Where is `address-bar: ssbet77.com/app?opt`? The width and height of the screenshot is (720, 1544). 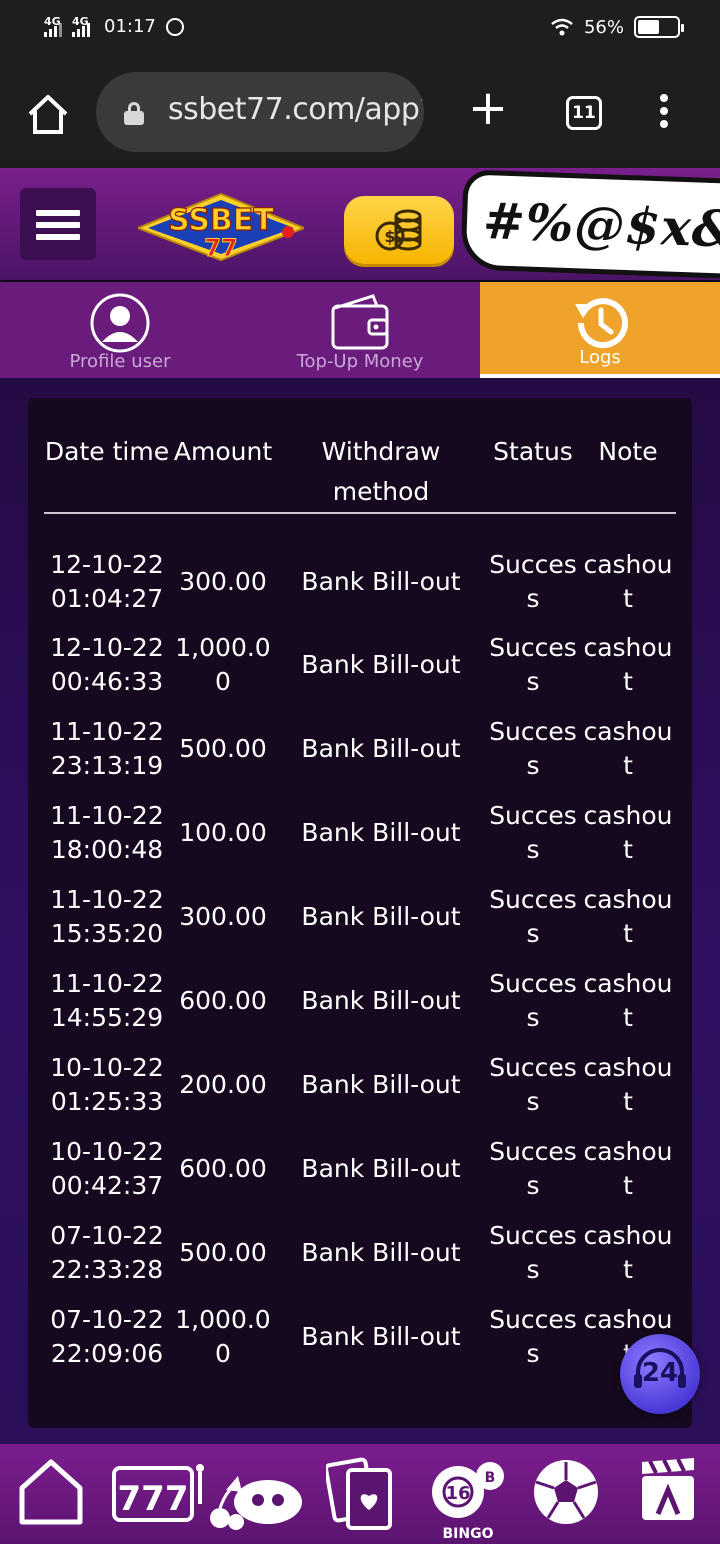
address-bar: ssbet77.com/app?opt is located at coordinates (260, 112).